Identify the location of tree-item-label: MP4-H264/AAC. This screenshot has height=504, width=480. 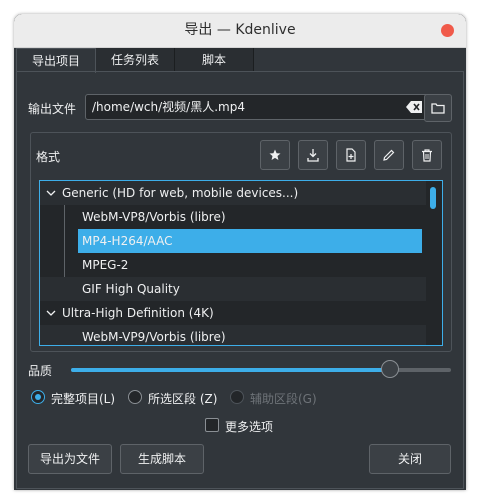
(127, 241).